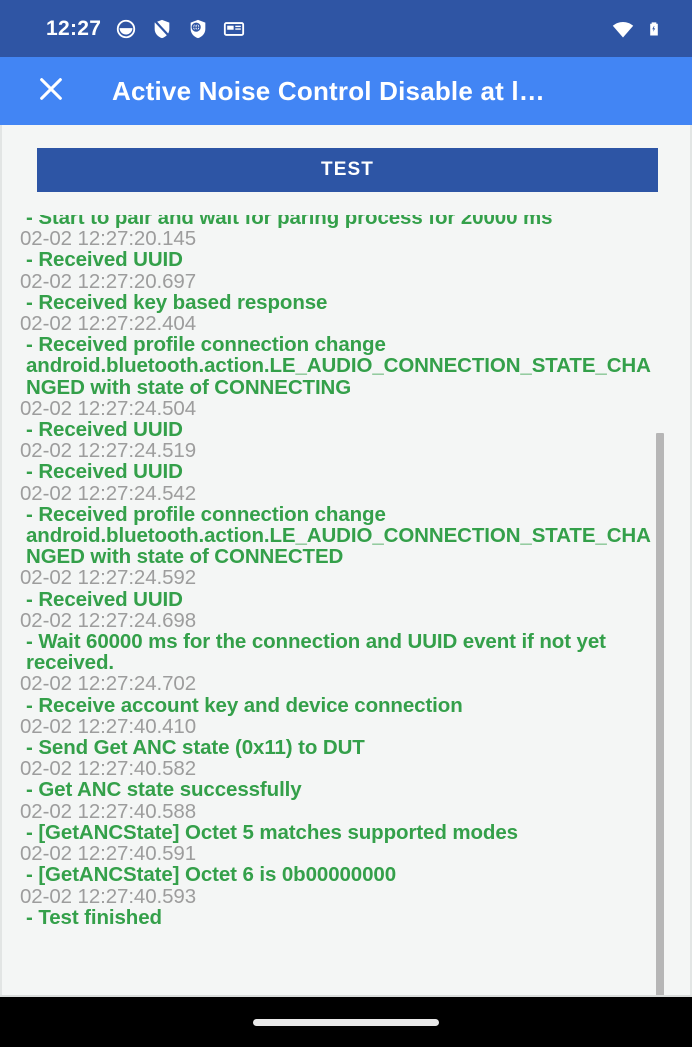 The image size is (692, 1052). What do you see at coordinates (108, 896) in the screenshot?
I see `log-timestamp: 02-02 12:27:40.593` at bounding box center [108, 896].